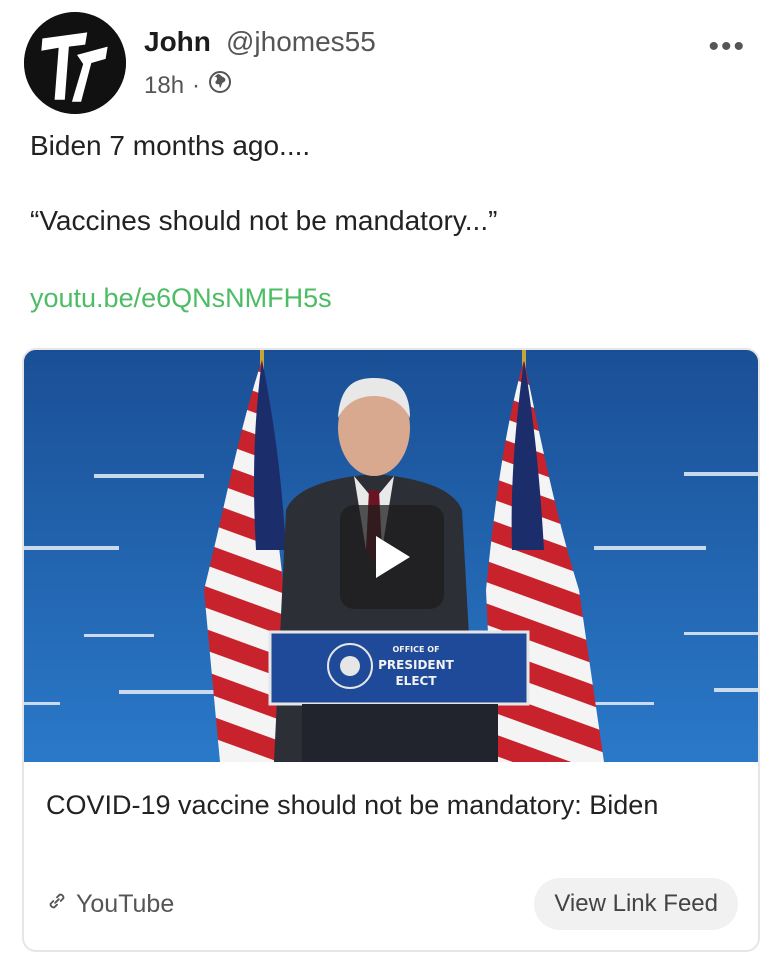 The image size is (778, 960). Describe the element at coordinates (164, 85) in the screenshot. I see `timestamp: 18h` at that location.